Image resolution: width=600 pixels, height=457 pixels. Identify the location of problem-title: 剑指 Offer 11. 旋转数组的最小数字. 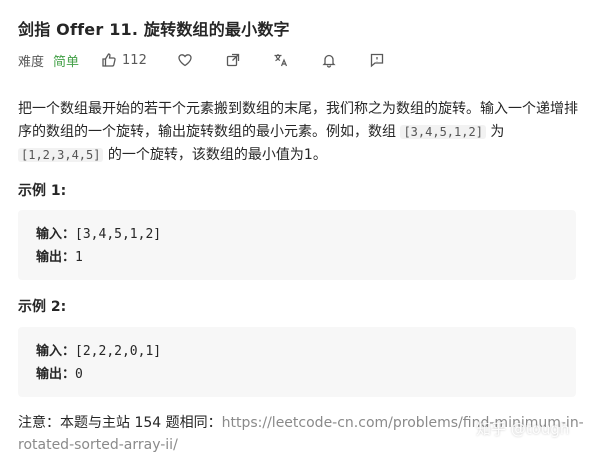
(154, 29).